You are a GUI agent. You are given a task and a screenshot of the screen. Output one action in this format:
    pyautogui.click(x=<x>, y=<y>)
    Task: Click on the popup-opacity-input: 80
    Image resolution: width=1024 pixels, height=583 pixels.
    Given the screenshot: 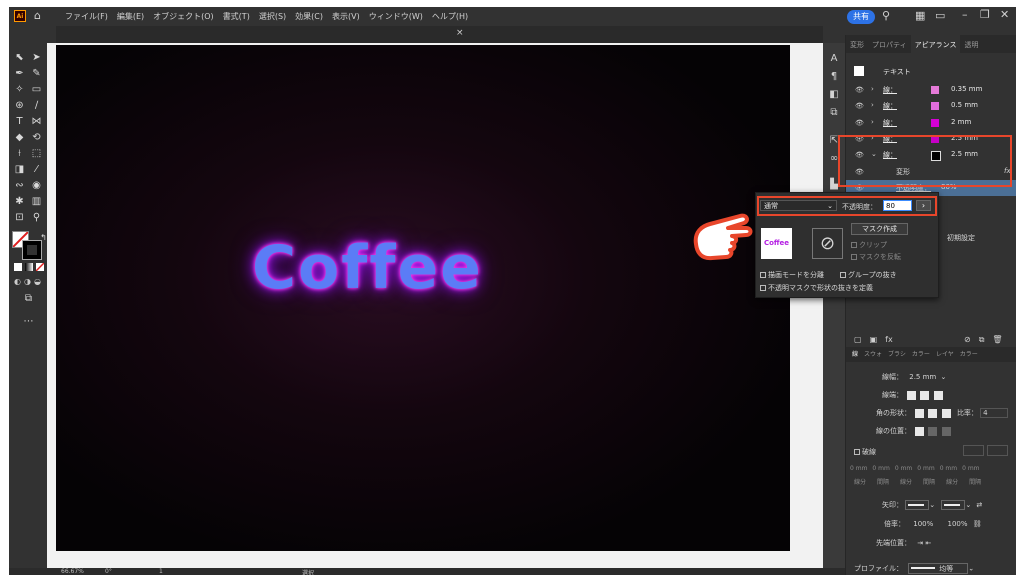 What is the action you would take?
    pyautogui.click(x=897, y=205)
    